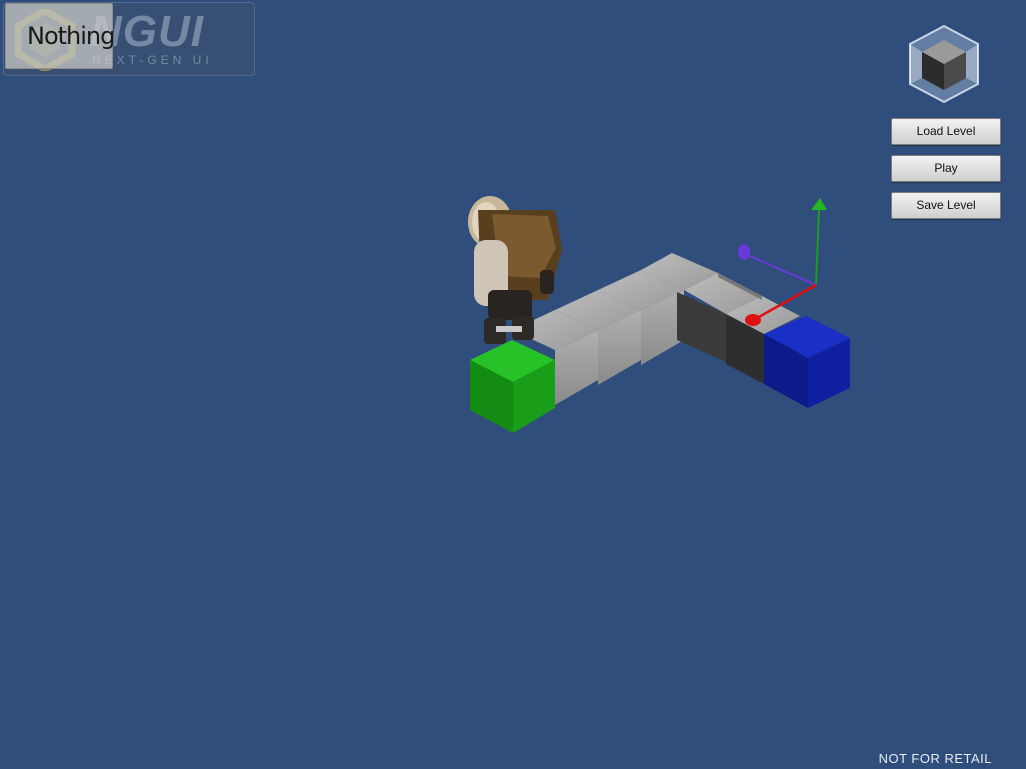  I want to click on not-for-retail-label: NOT FOR RETAIL, so click(935, 758).